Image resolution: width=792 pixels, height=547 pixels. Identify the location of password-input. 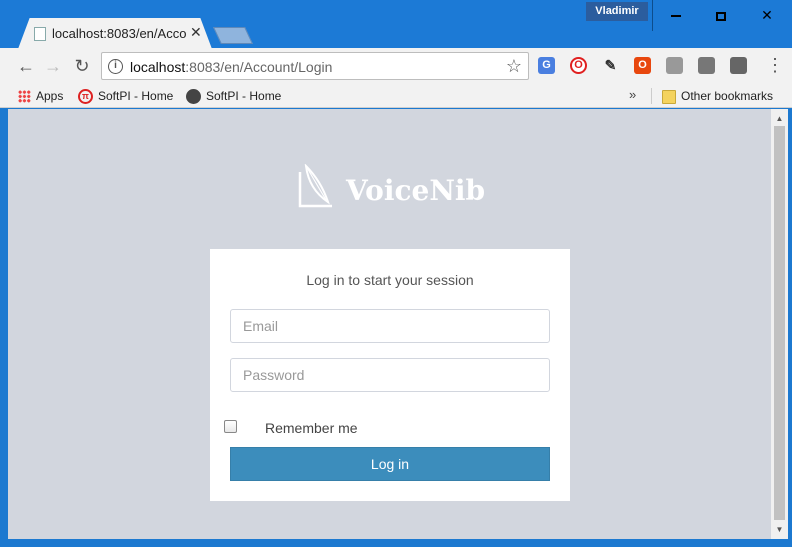
(390, 375).